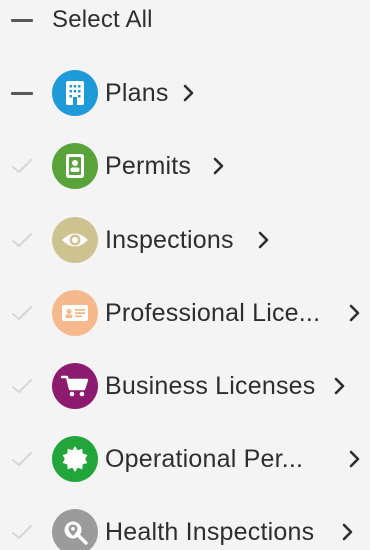 Image resolution: width=370 pixels, height=550 pixels. Describe the element at coordinates (210, 531) in the screenshot. I see `item-label: Health Inspections` at that location.